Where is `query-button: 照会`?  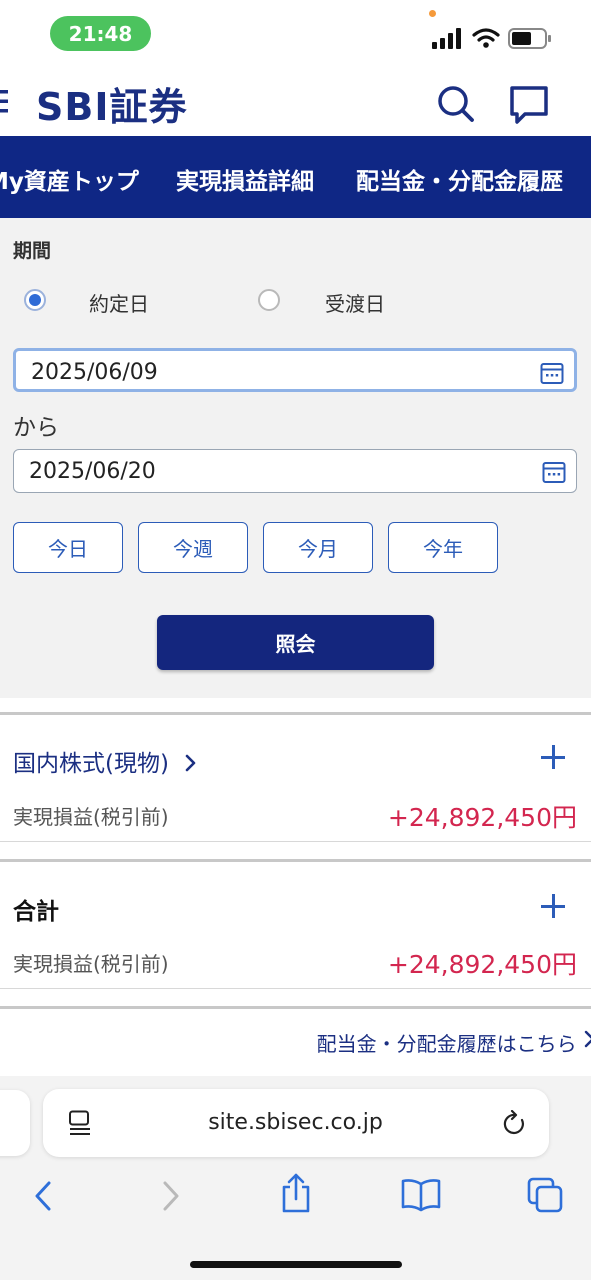
query-button: 照会 is located at coordinates (295, 642).